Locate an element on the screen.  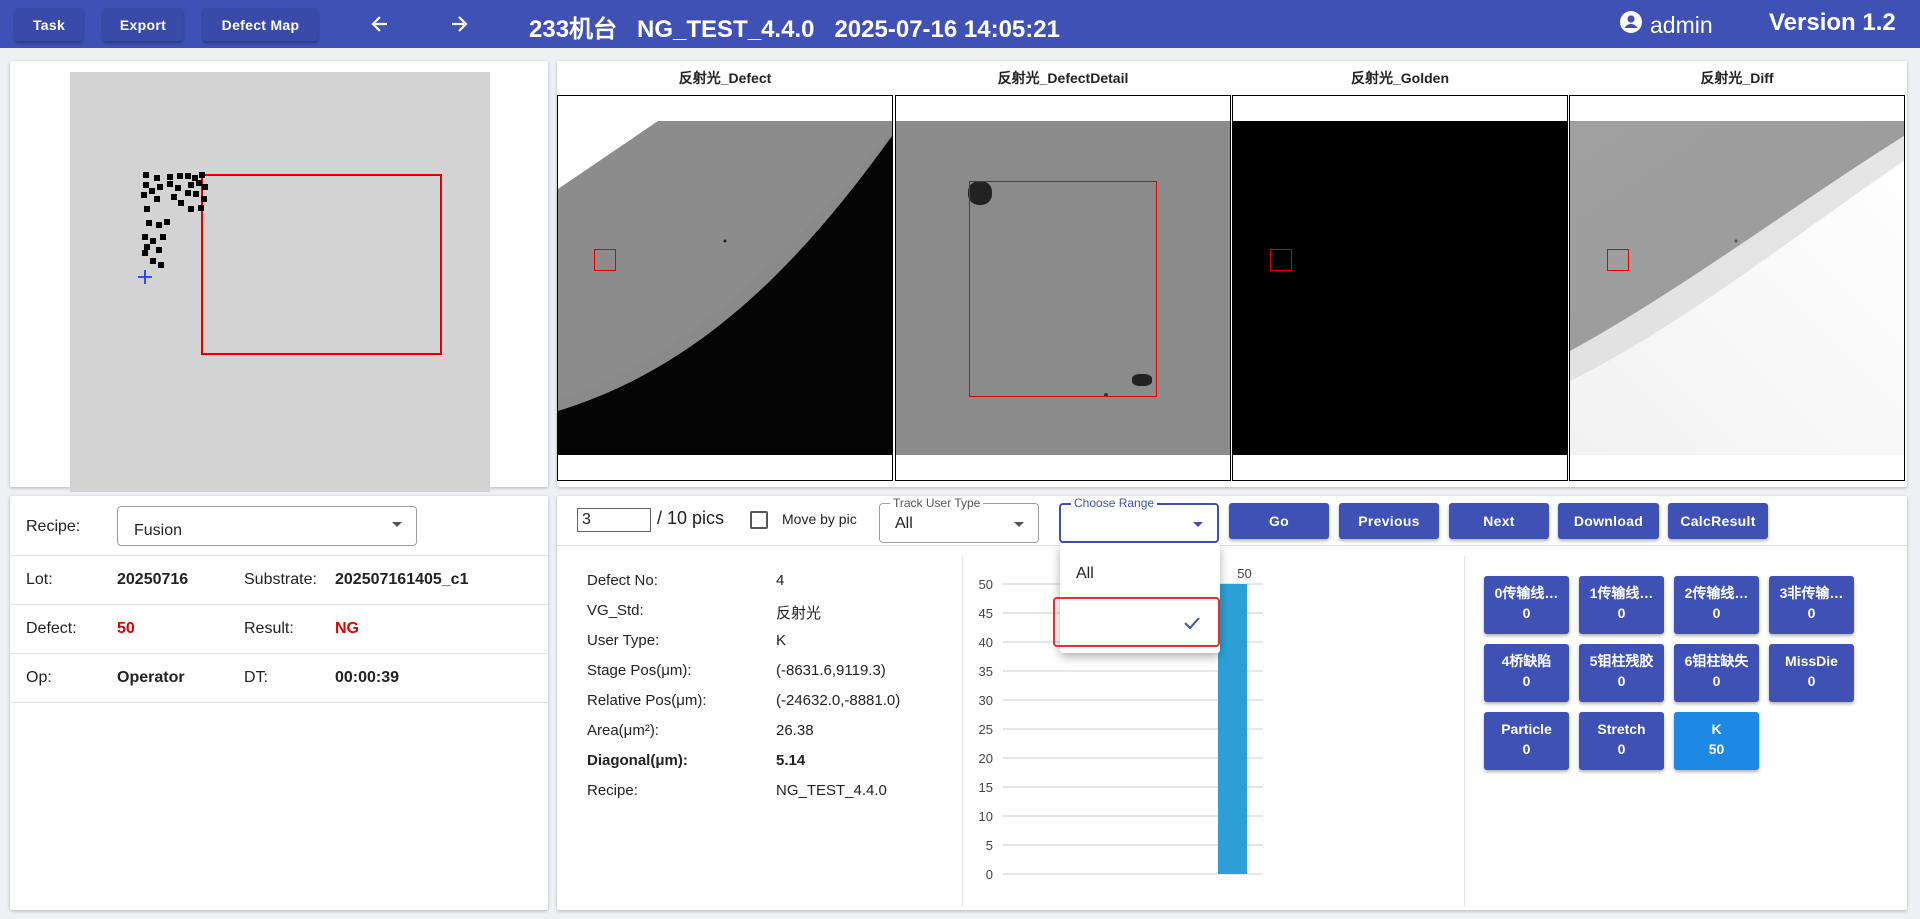
recipe-select: Fusion is located at coordinates (267, 526).